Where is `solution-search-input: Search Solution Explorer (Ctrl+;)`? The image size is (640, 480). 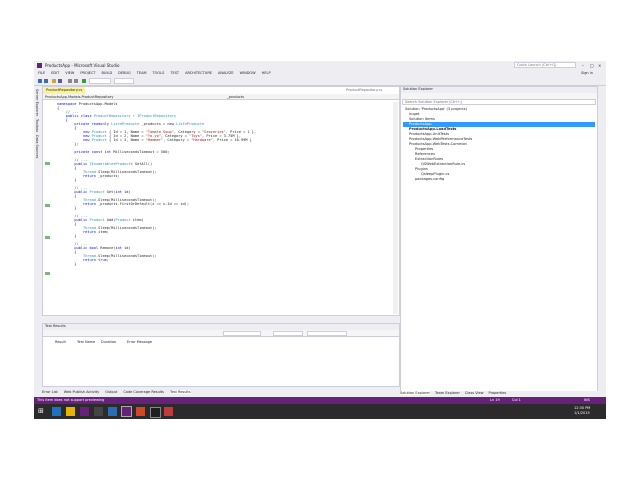
solution-search-input: Search Solution Explorer (Ctrl+;) is located at coordinates (499, 102).